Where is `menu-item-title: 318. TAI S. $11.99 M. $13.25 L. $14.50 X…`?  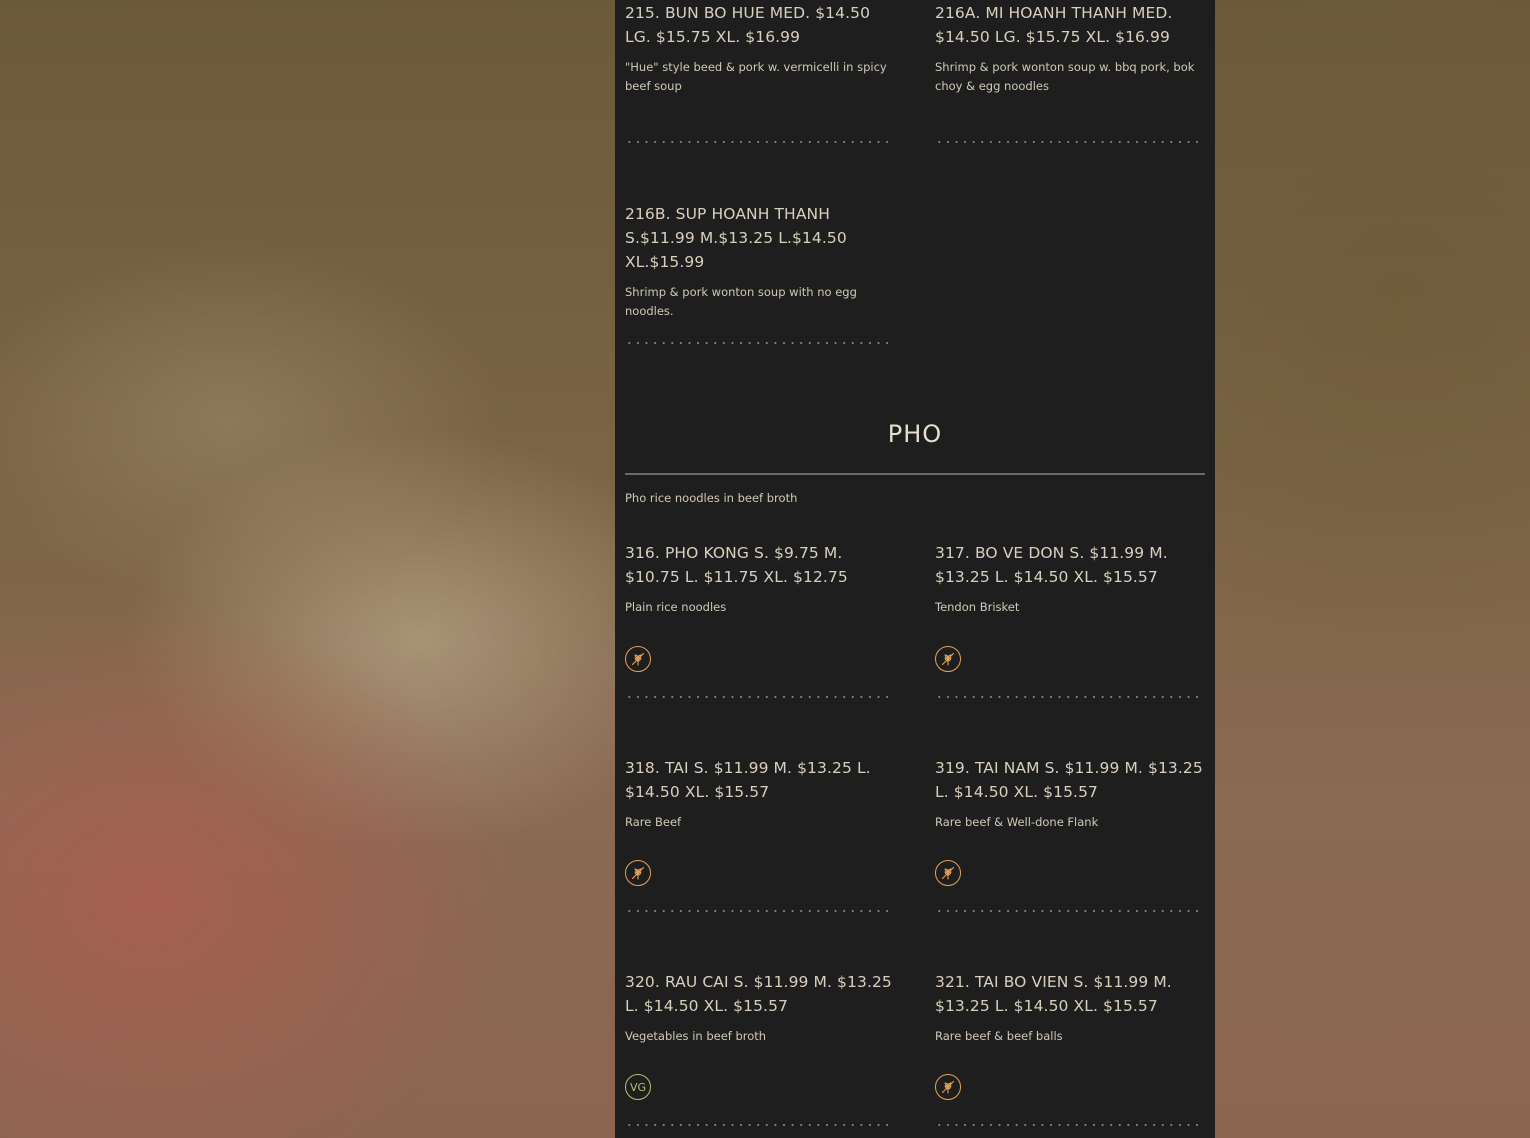 menu-item-title: 318. TAI S. $11.99 M. $13.25 L. $14.50 X… is located at coordinates (748, 780).